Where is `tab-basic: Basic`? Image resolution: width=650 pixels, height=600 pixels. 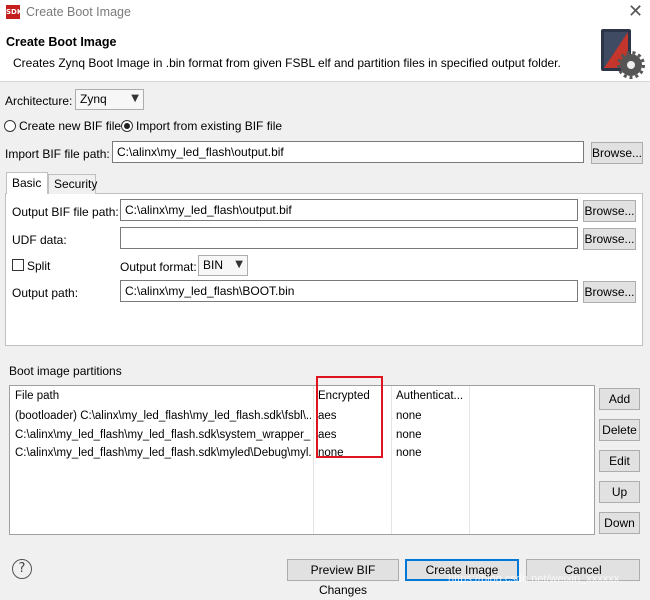 tab-basic: Basic is located at coordinates (27, 183).